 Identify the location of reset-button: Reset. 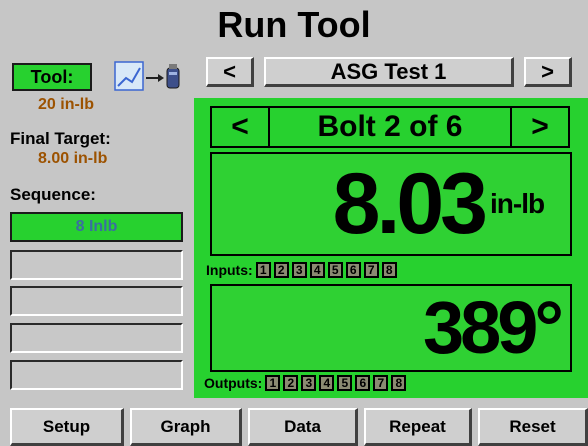
(533, 427).